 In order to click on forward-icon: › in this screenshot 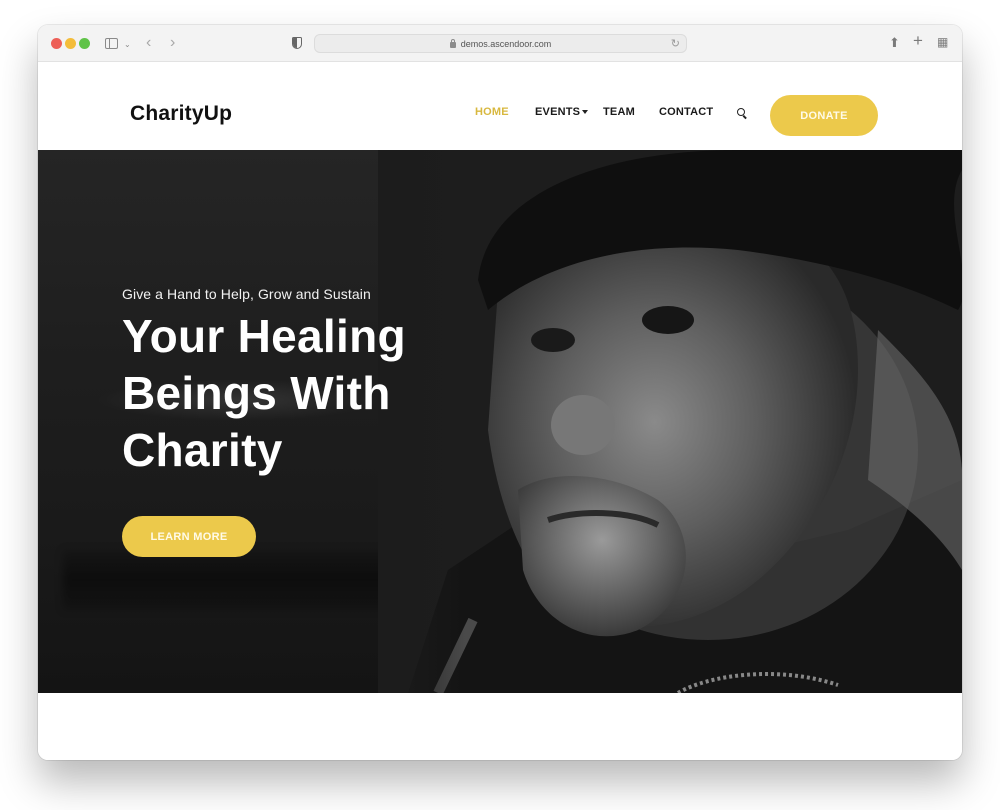, I will do `click(172, 43)`.